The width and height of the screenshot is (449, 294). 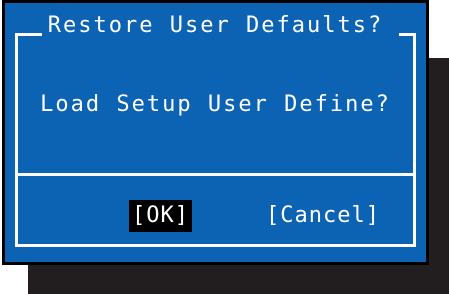 What do you see at coordinates (323, 216) in the screenshot?
I see `cancel-button: [Cancel]` at bounding box center [323, 216].